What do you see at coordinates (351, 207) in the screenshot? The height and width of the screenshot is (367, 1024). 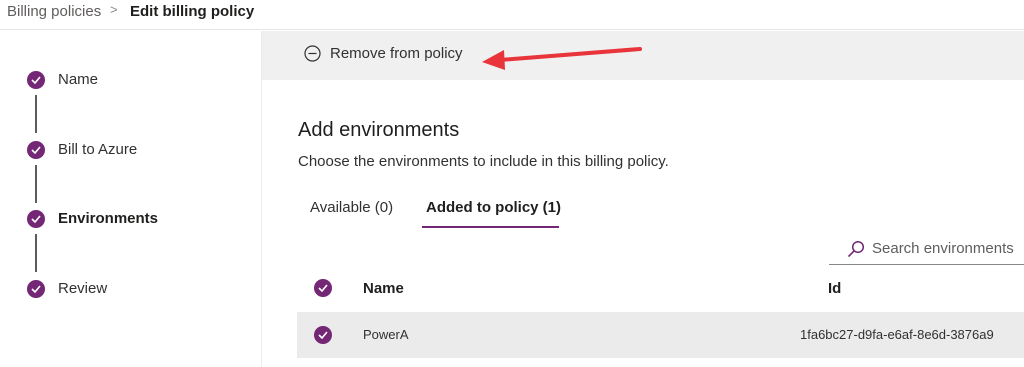 I see `tab-available: Available (0)` at bounding box center [351, 207].